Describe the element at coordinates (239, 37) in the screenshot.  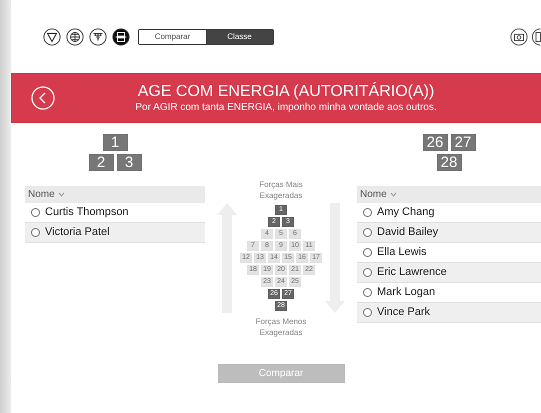
I see `view-tab: Classe` at that location.